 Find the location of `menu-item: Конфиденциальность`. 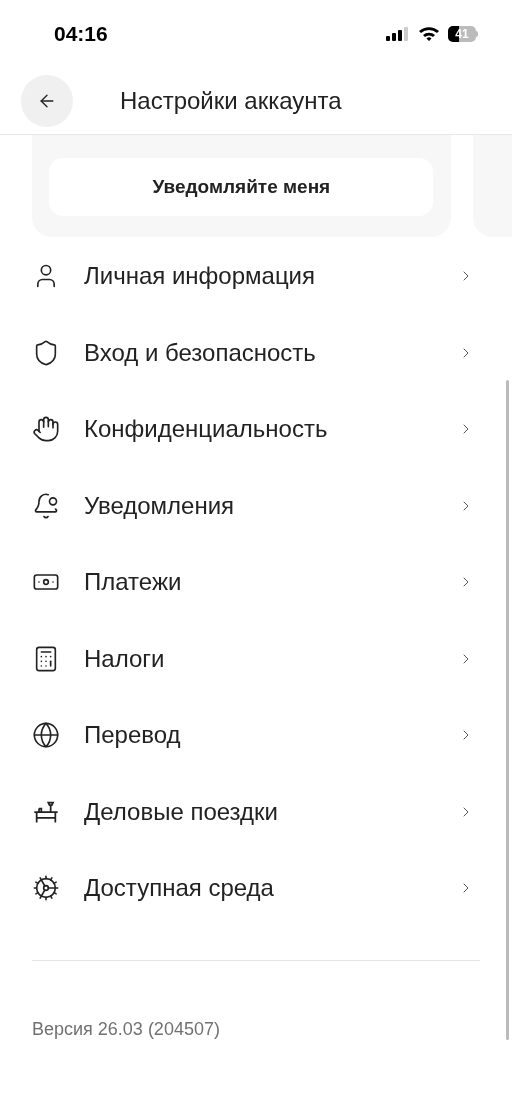

menu-item: Конфиденциальность is located at coordinates (256, 429).